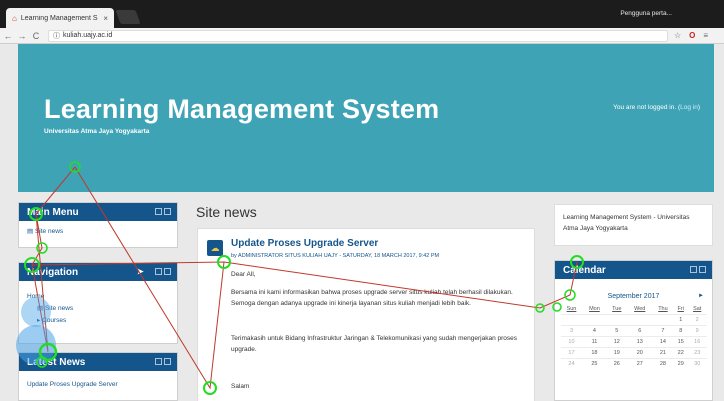 This screenshot has height=401, width=724. What do you see at coordinates (692, 35) in the screenshot?
I see `opera-icon: O` at bounding box center [692, 35].